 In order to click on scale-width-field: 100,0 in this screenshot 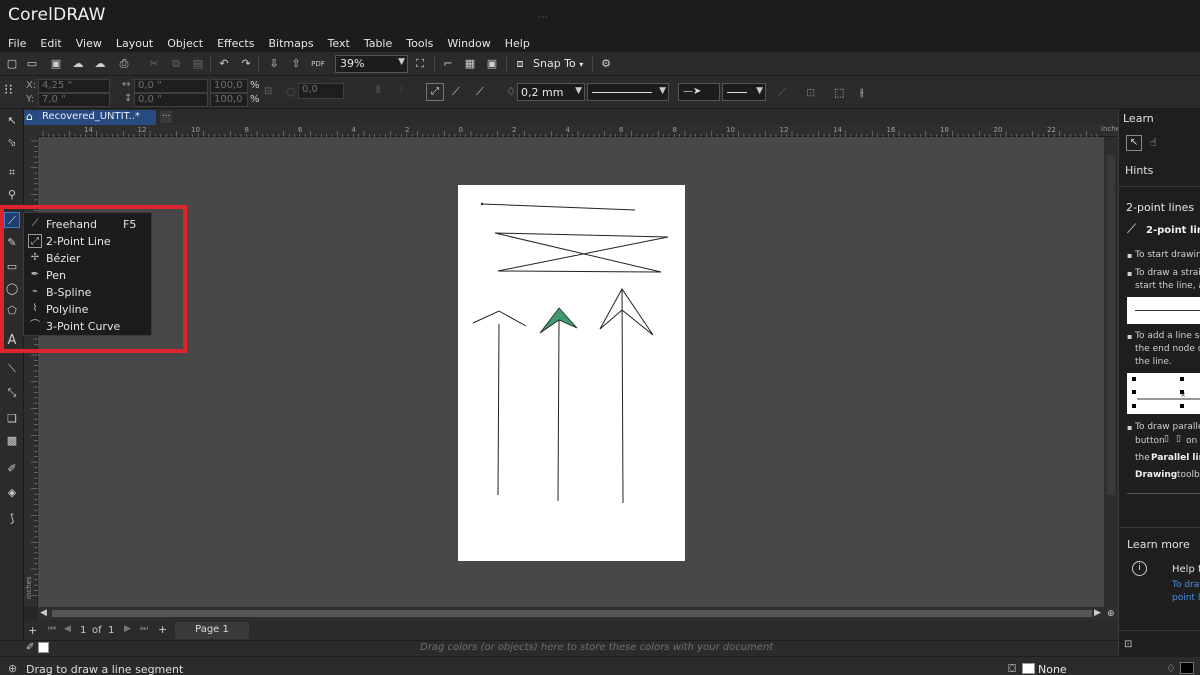, I will do `click(229, 86)`.